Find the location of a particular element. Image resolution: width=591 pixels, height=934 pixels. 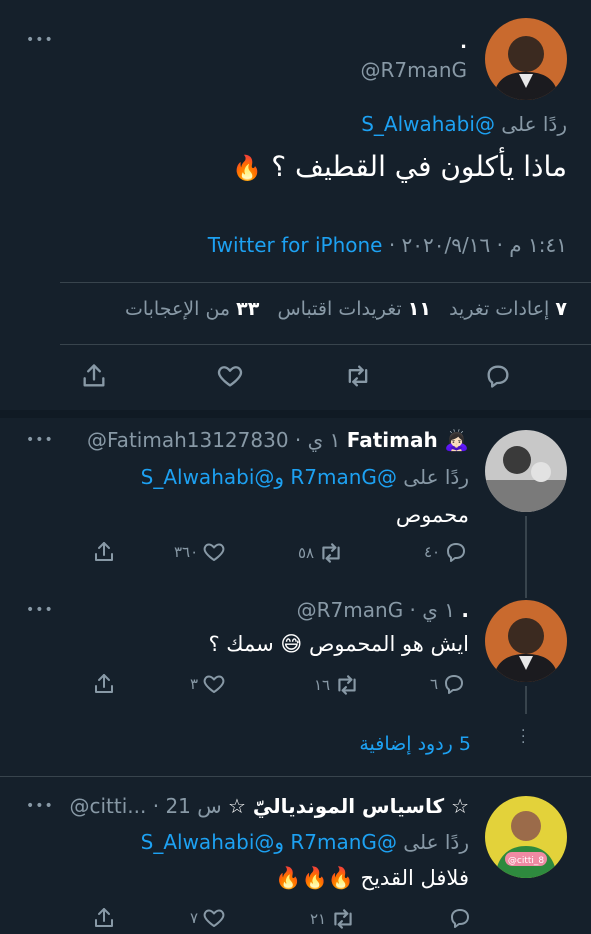

like-button: ٣ is located at coordinates (208, 684).